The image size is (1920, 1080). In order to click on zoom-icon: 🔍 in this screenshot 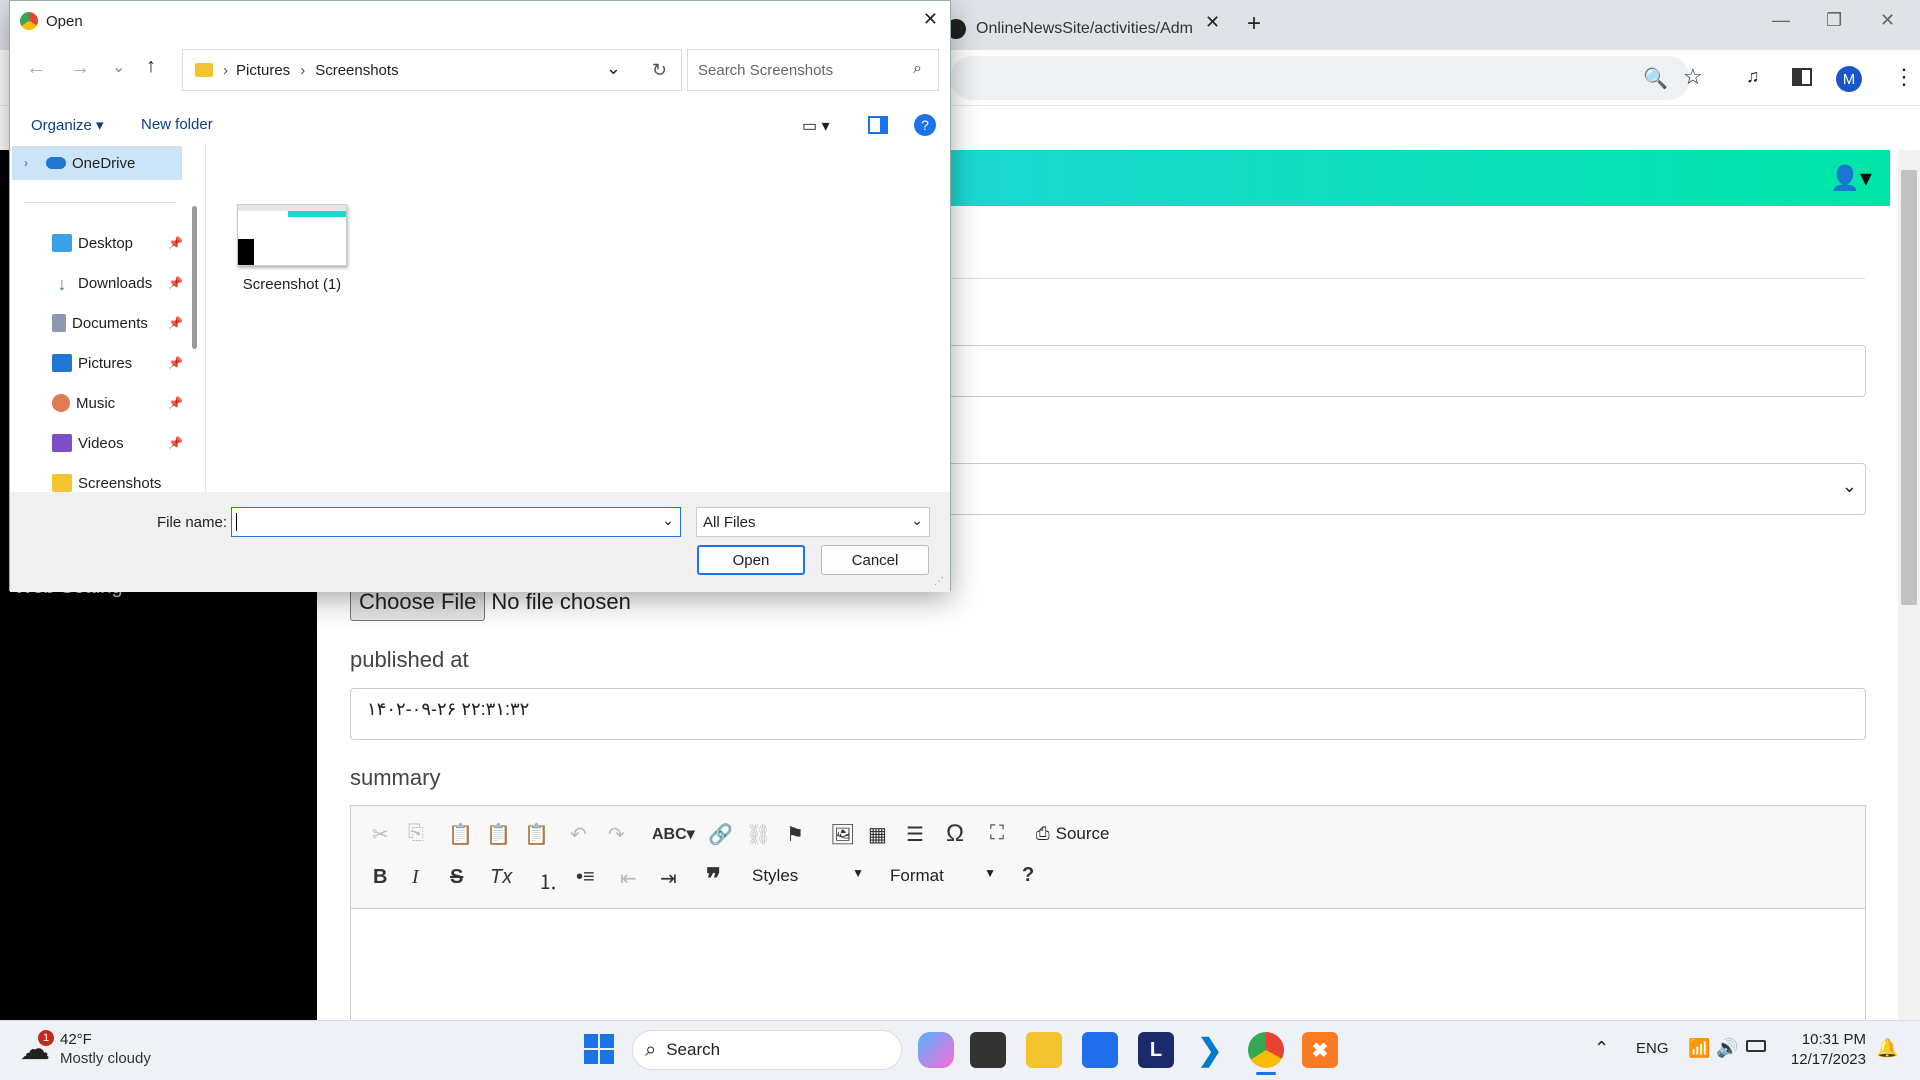, I will do `click(1655, 78)`.